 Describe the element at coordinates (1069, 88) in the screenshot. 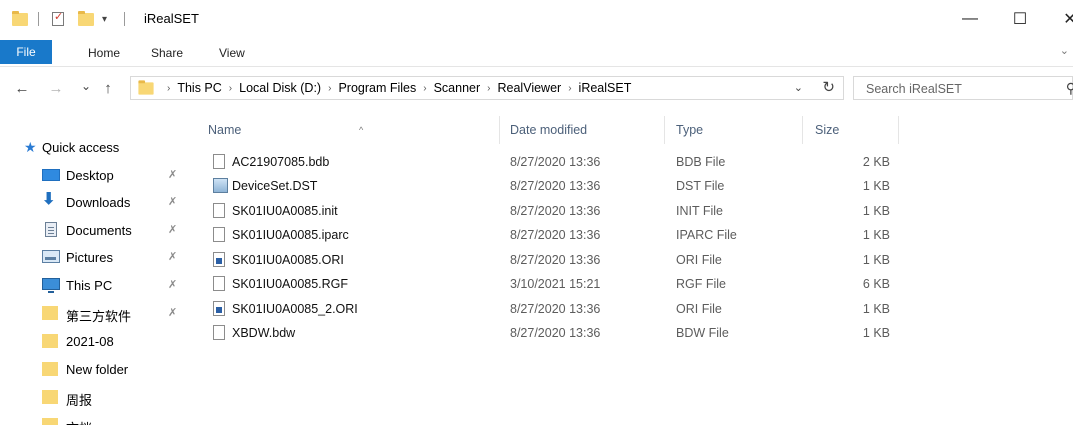

I see `search-icon: ⚲` at that location.